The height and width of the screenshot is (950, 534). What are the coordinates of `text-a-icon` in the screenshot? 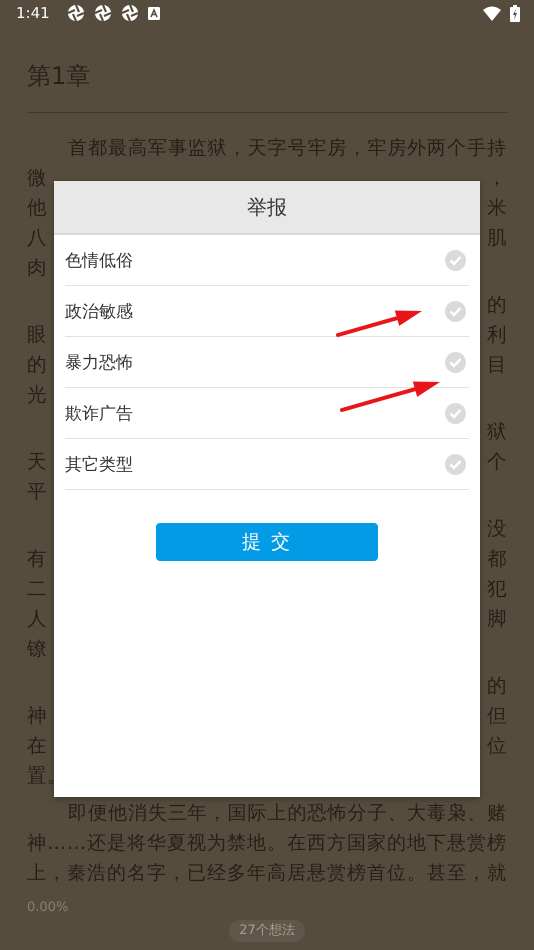 It's located at (154, 13).